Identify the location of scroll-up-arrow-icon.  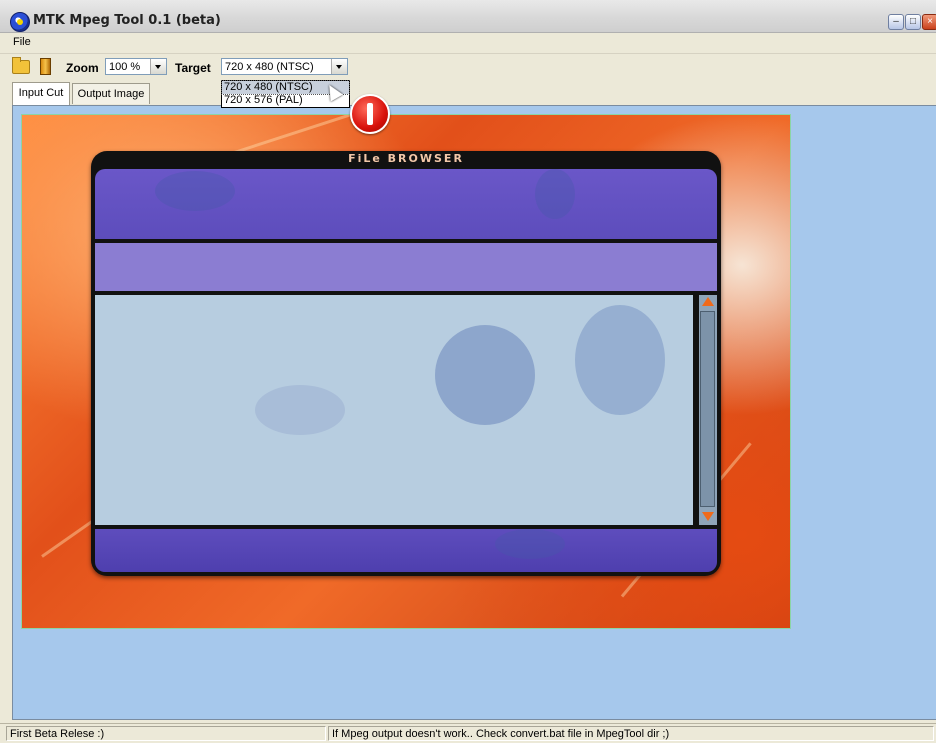
(708, 301).